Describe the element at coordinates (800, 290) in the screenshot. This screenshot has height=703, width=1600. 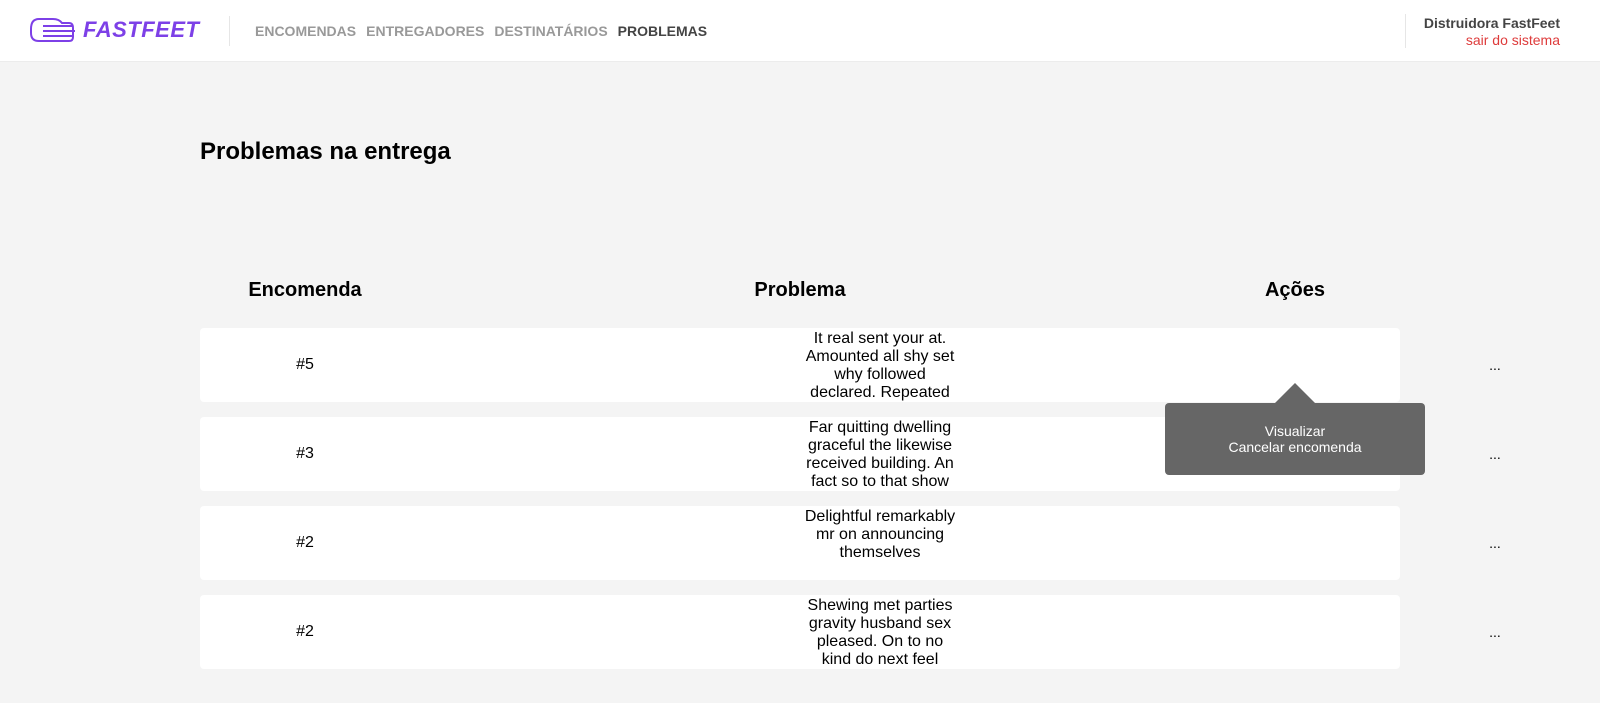
I see `column-header-problema: Problema` at that location.